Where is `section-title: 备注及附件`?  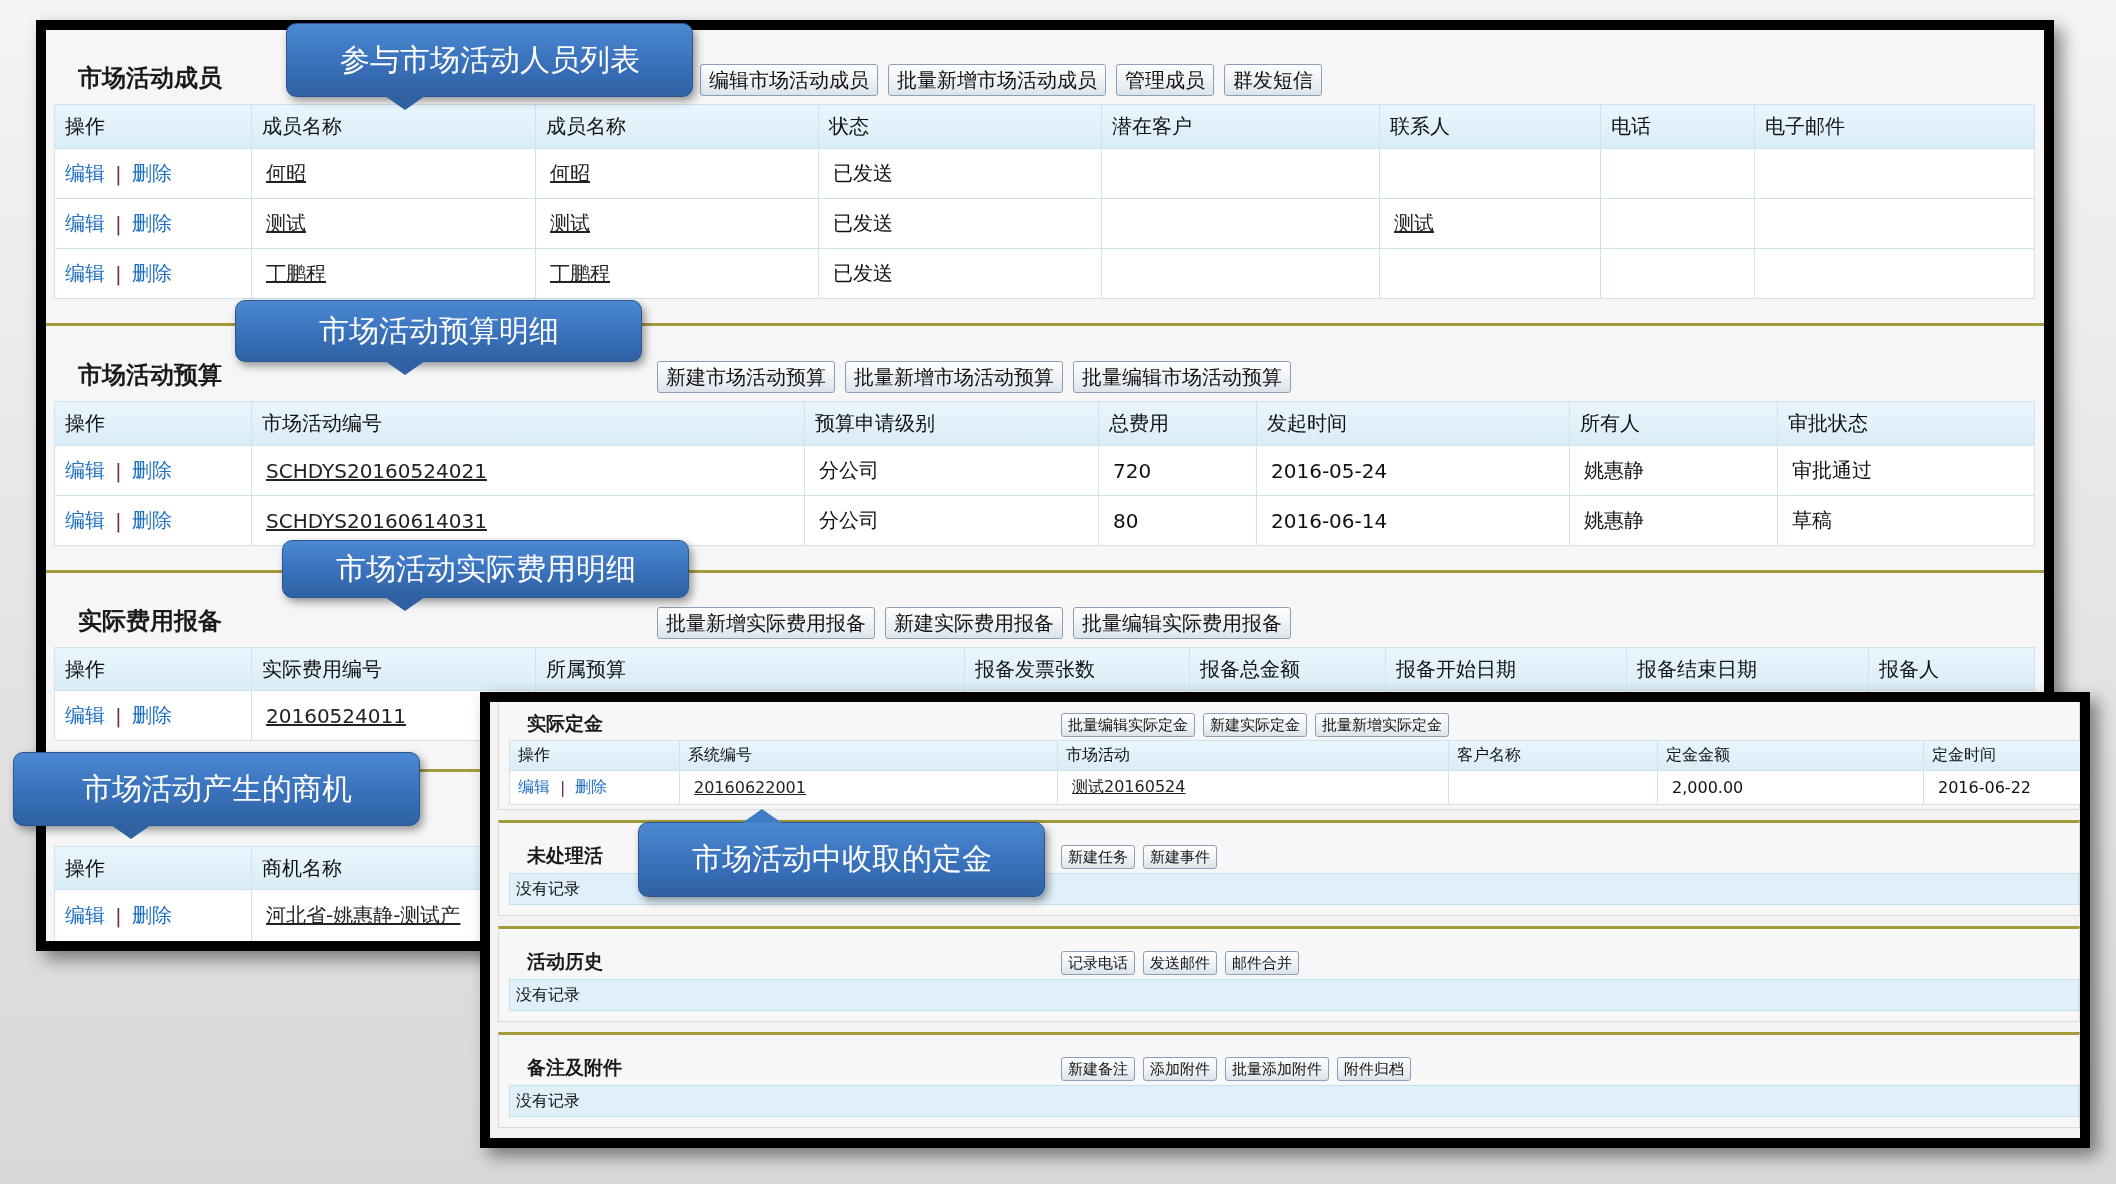 section-title: 备注及附件 is located at coordinates (574, 1067).